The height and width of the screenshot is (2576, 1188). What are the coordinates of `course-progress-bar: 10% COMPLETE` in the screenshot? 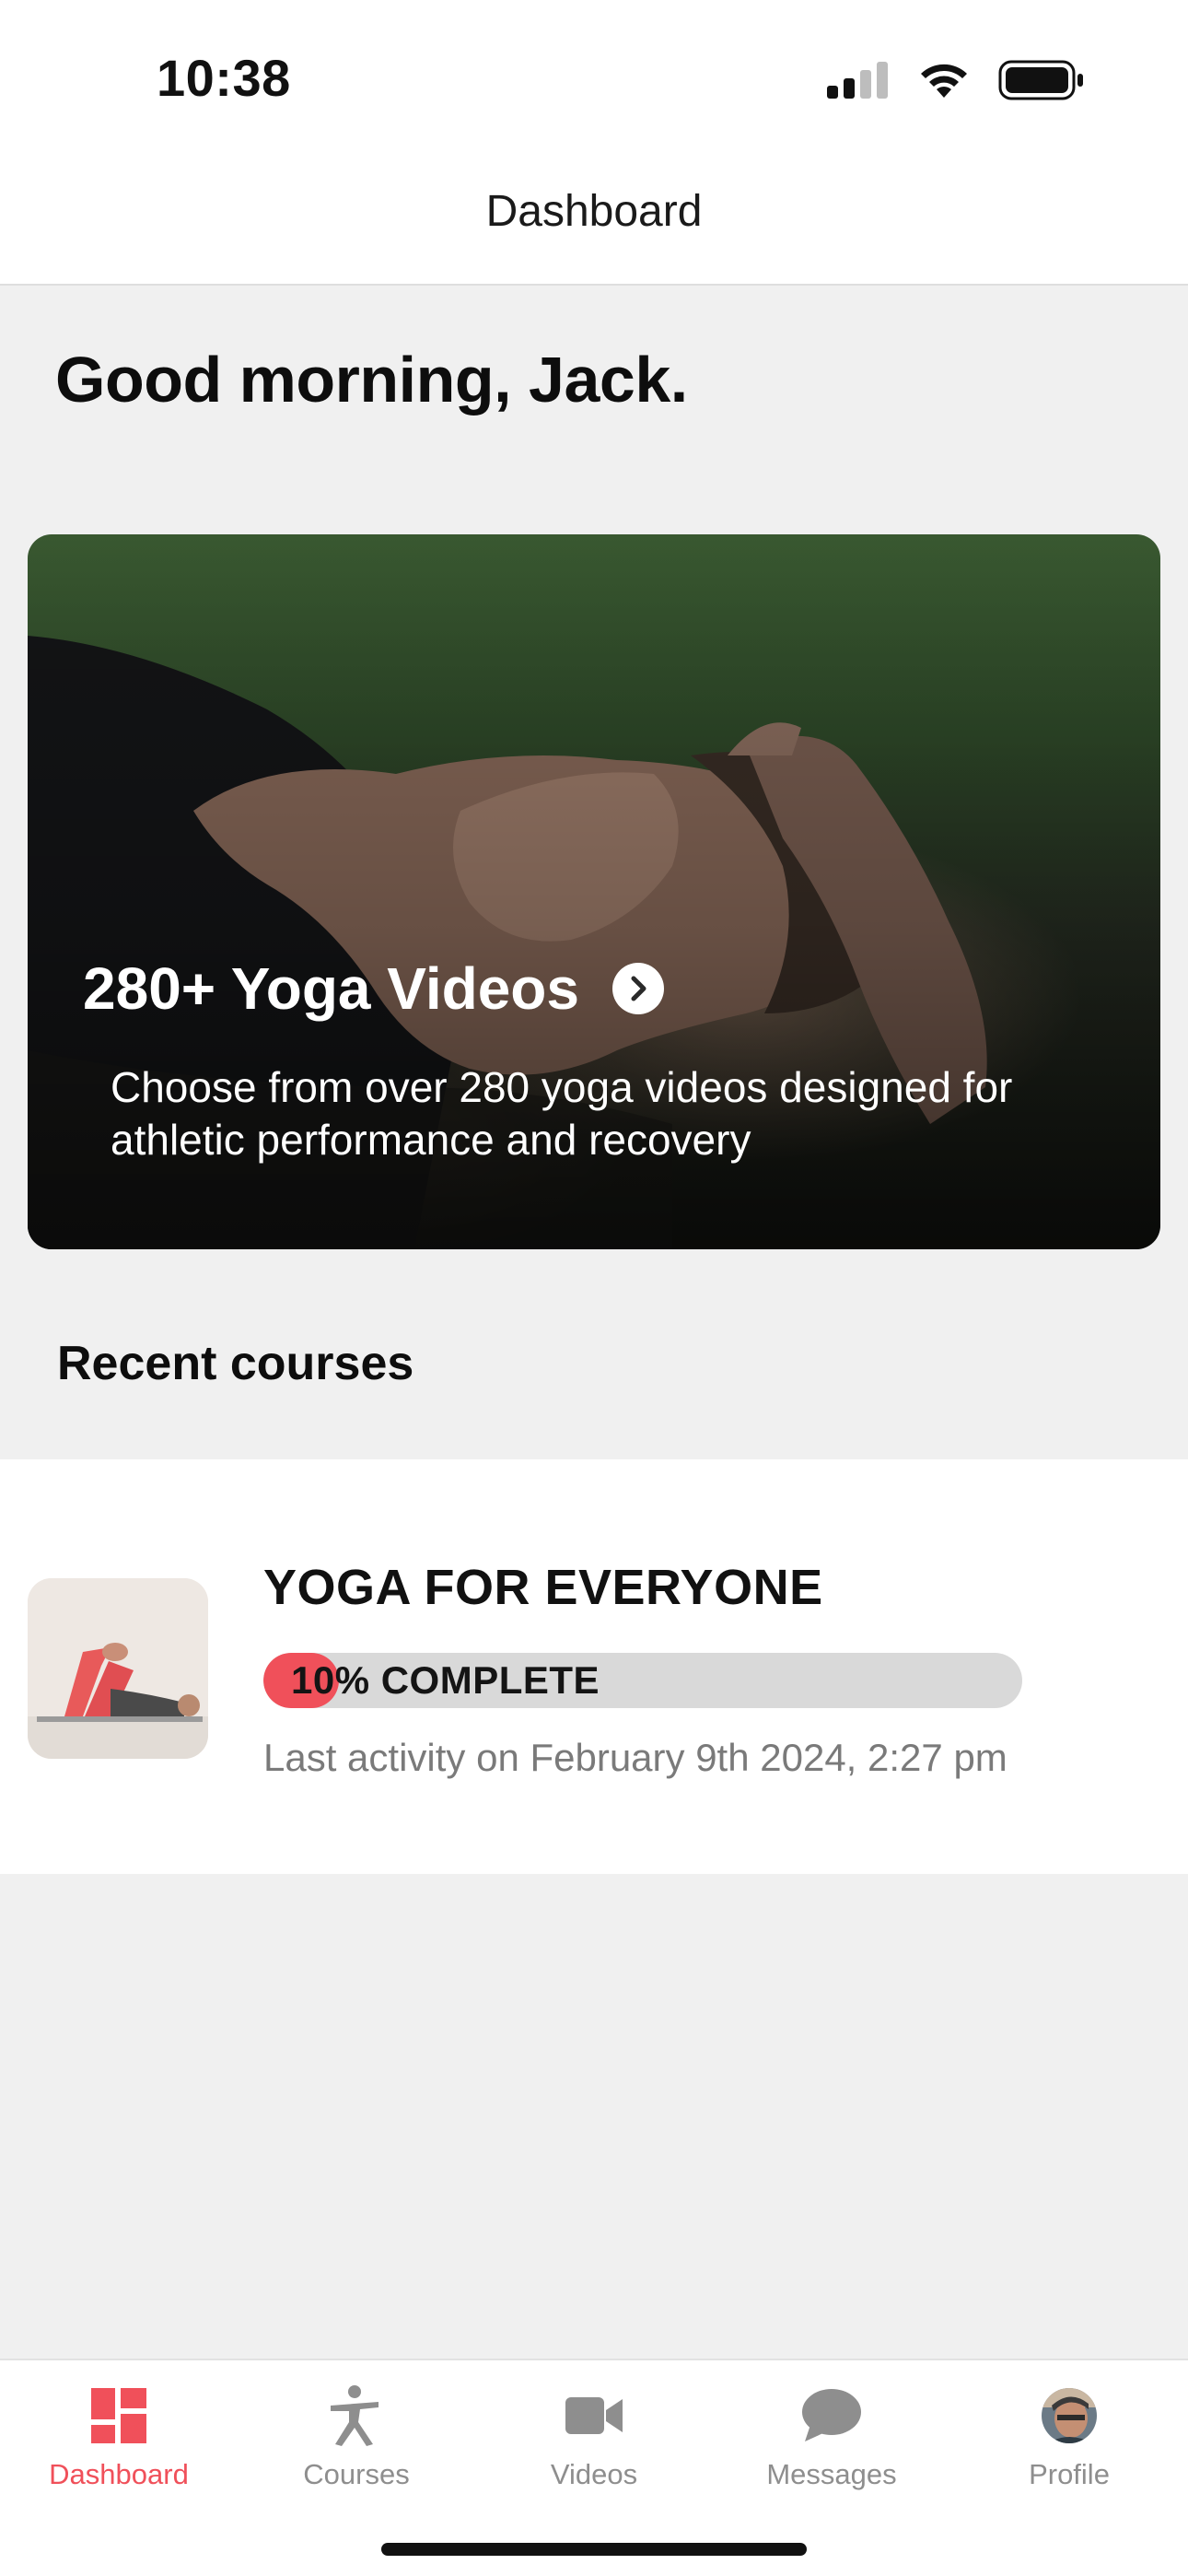 It's located at (642, 1680).